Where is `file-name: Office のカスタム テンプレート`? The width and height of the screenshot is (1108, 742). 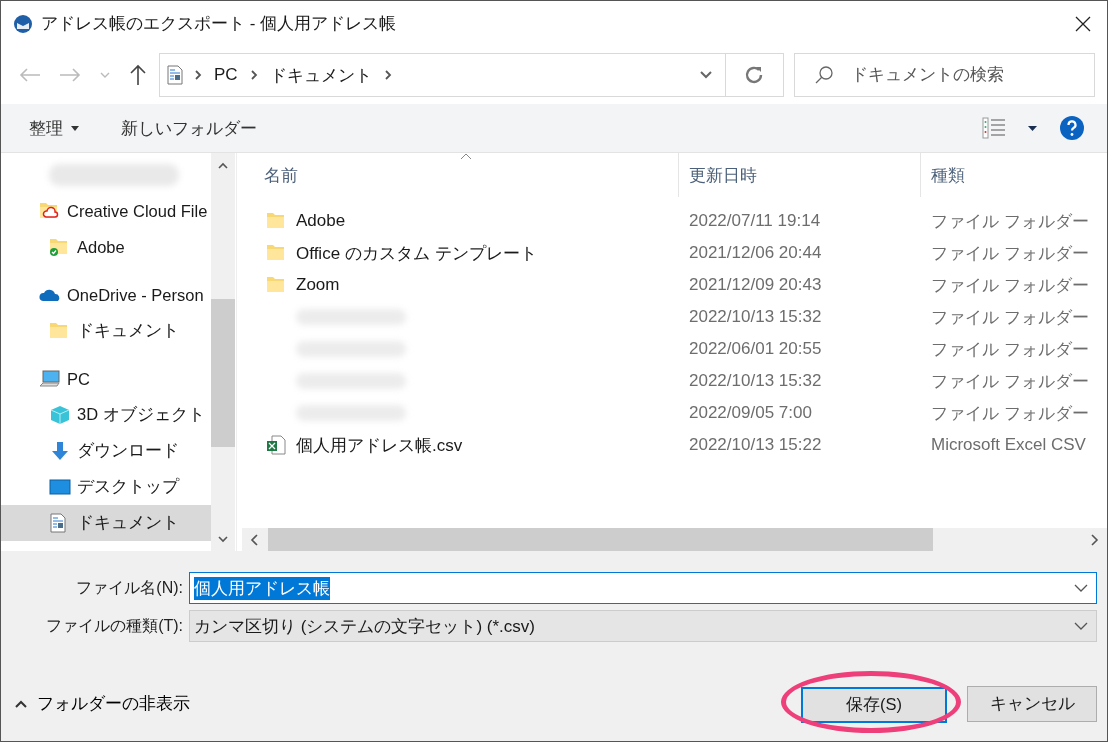
file-name: Office のカスタム テンプレート is located at coordinates (416, 253).